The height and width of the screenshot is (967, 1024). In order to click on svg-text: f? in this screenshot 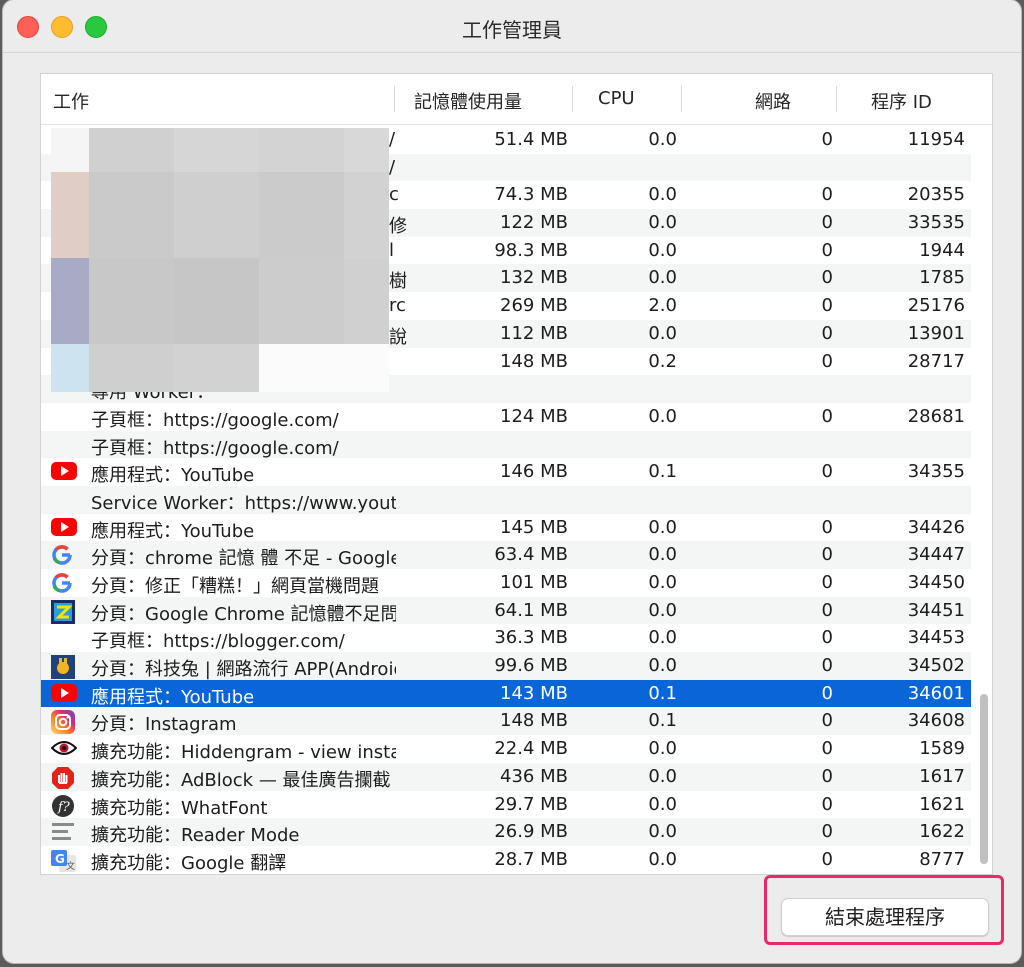, I will do `click(64, 807)`.